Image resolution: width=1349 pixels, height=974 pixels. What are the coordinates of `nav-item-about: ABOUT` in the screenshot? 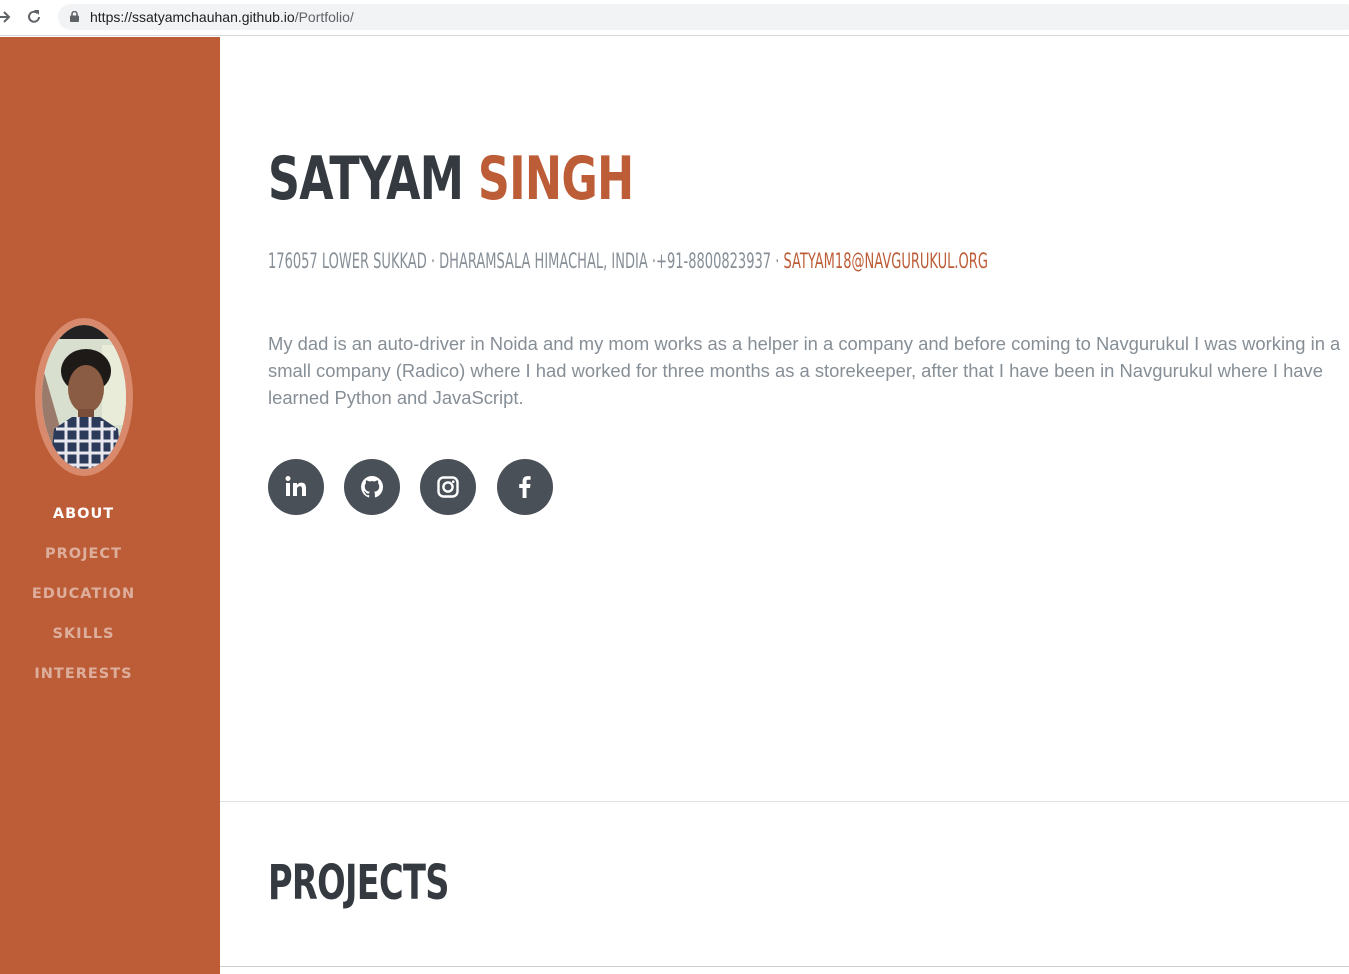 It's located at (83, 523).